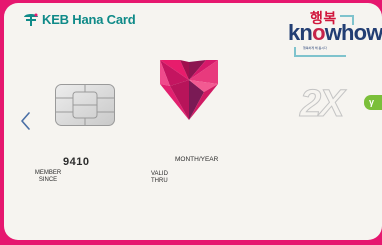 The height and width of the screenshot is (245, 382). Describe the element at coordinates (189, 90) in the screenshot. I see `heart-icon` at that location.